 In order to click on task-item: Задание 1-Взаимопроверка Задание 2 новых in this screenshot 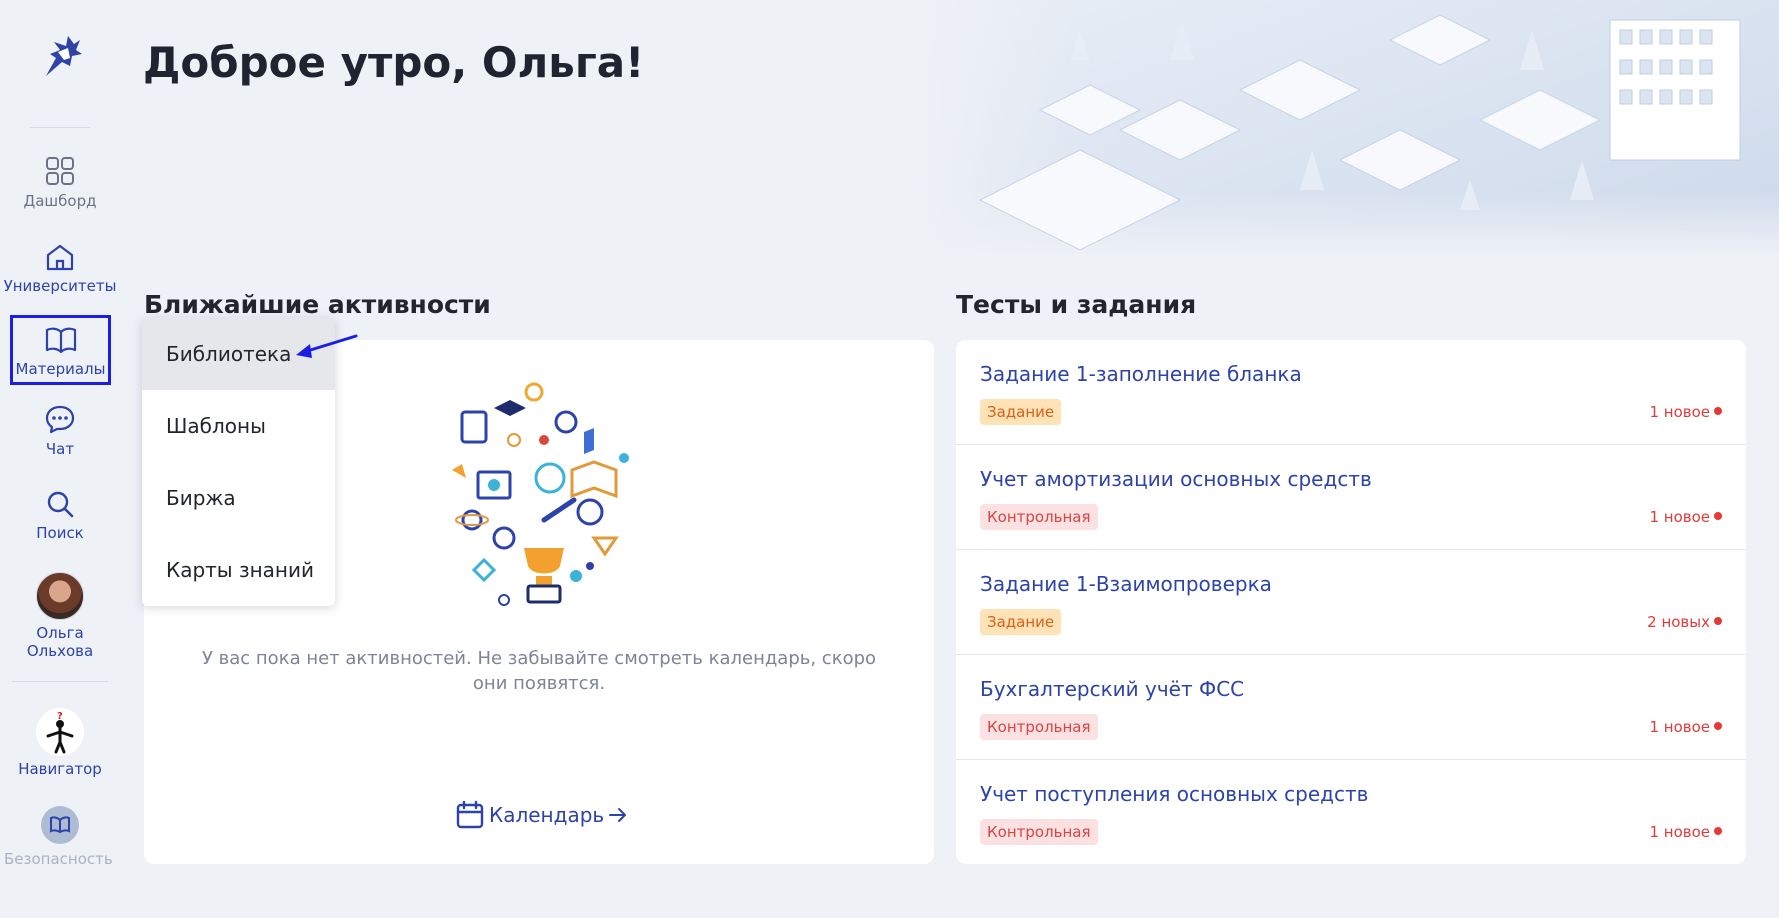, I will do `click(1351, 602)`.